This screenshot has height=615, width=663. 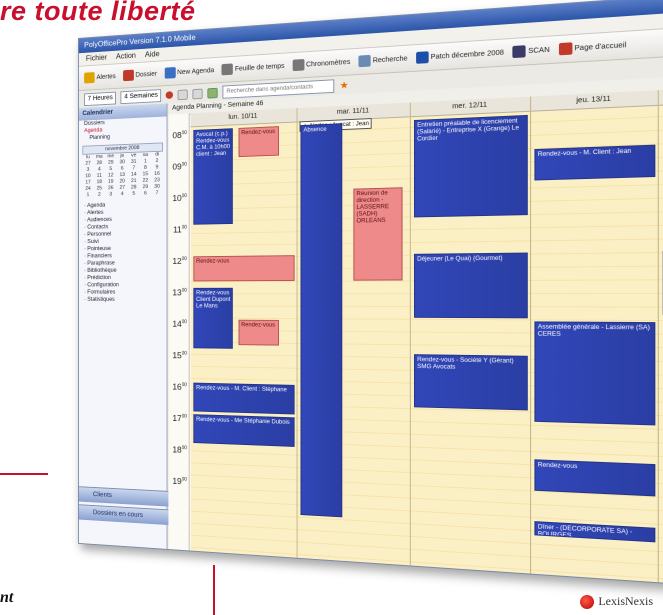 I want to click on star-icon: ★, so click(x=344, y=85).